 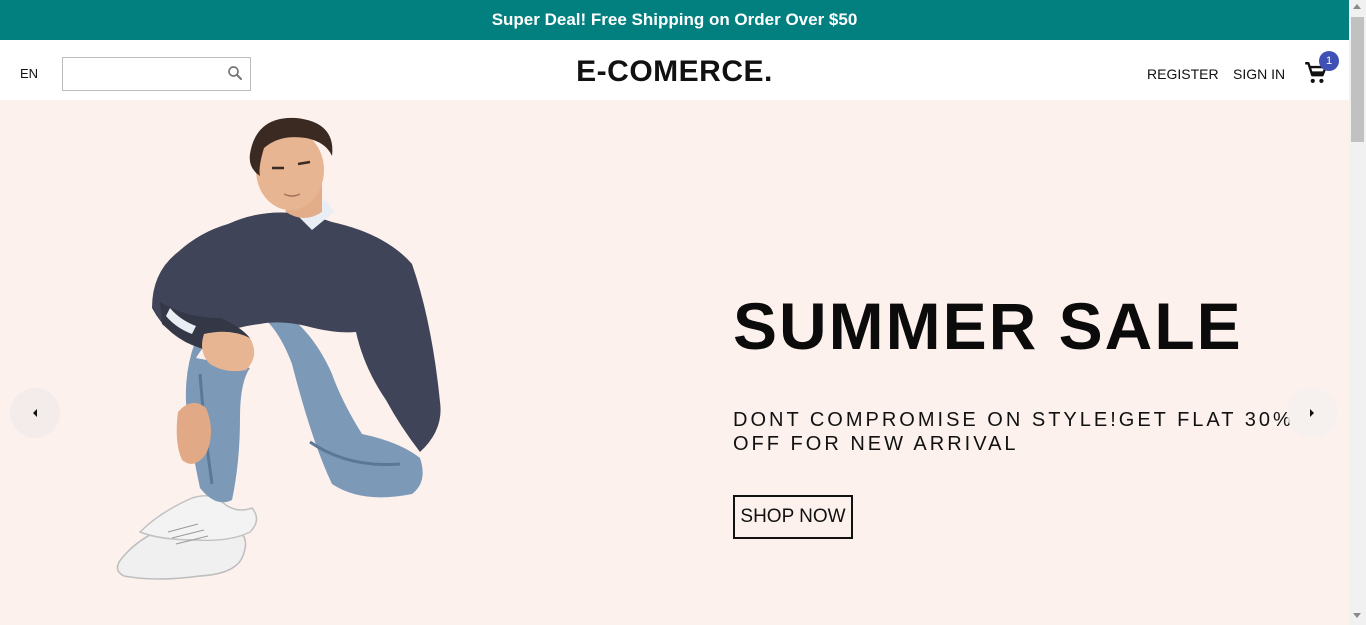 I want to click on slider-prev-button, so click(x=35, y=413).